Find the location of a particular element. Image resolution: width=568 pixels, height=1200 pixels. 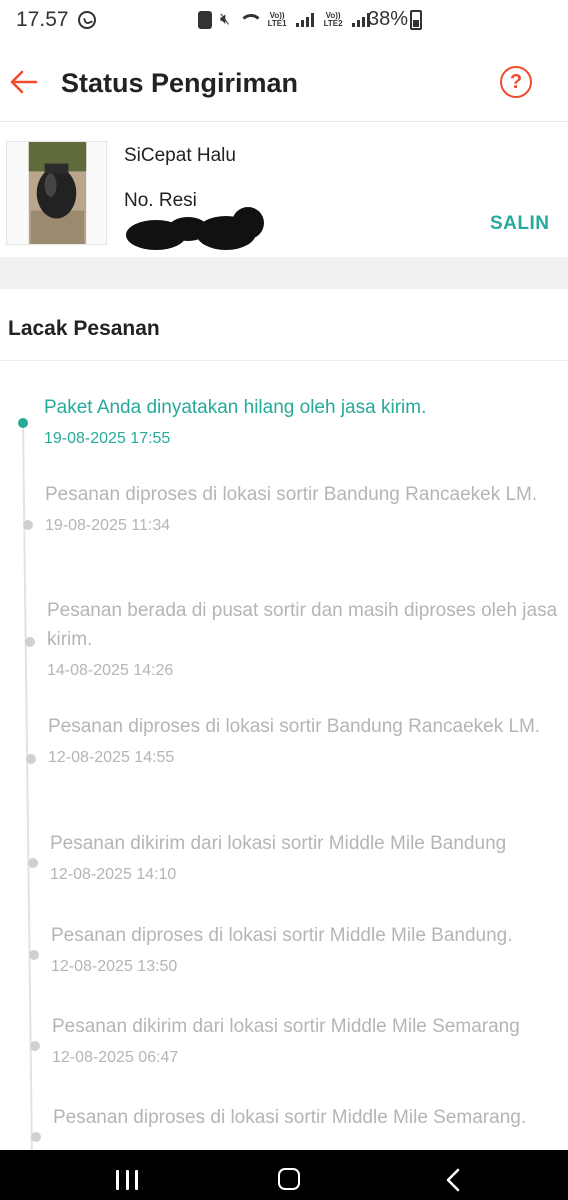

volte-lte1-icon: Vo)) LTE1 is located at coordinates (277, 19).